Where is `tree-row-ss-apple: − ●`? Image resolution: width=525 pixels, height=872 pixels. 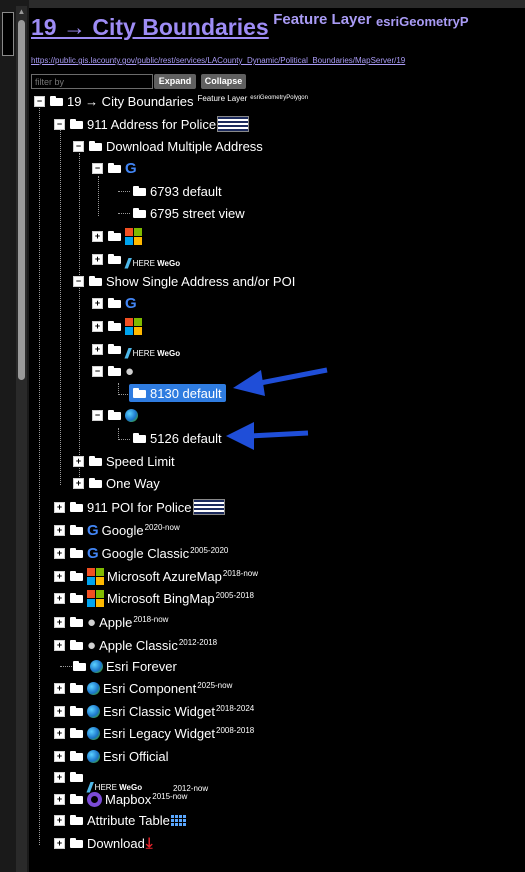
tree-row-ss-apple: − ● is located at coordinates (114, 371).